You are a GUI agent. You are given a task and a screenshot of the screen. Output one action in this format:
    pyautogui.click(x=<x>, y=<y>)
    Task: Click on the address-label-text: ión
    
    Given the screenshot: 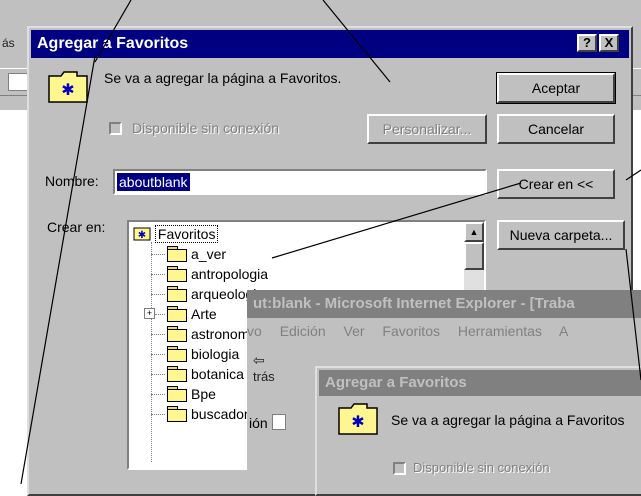 What is the action you would take?
    pyautogui.click(x=258, y=423)
    